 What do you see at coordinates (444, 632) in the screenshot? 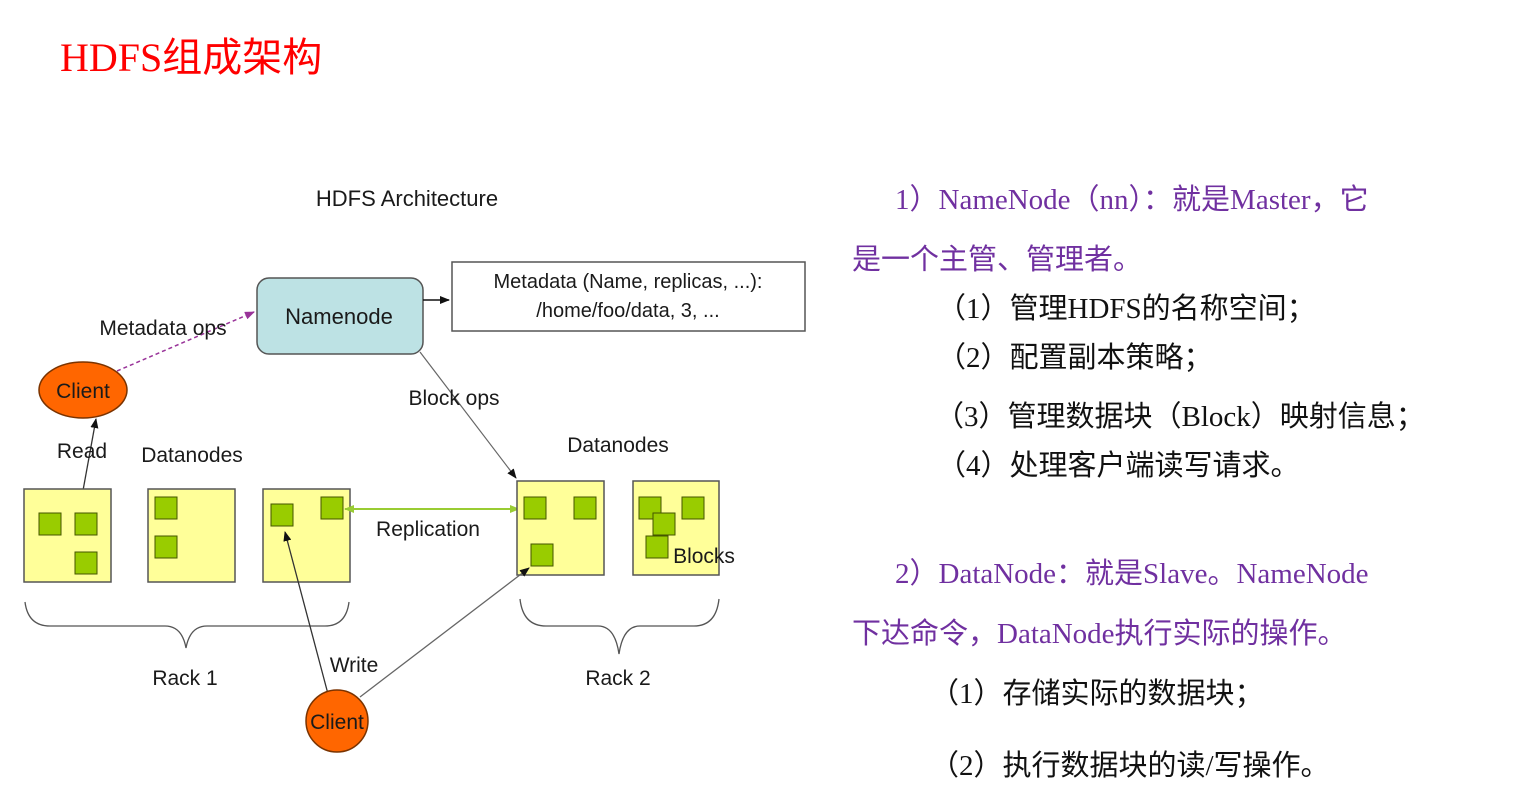
I see `write-arrow-rack2` at bounding box center [444, 632].